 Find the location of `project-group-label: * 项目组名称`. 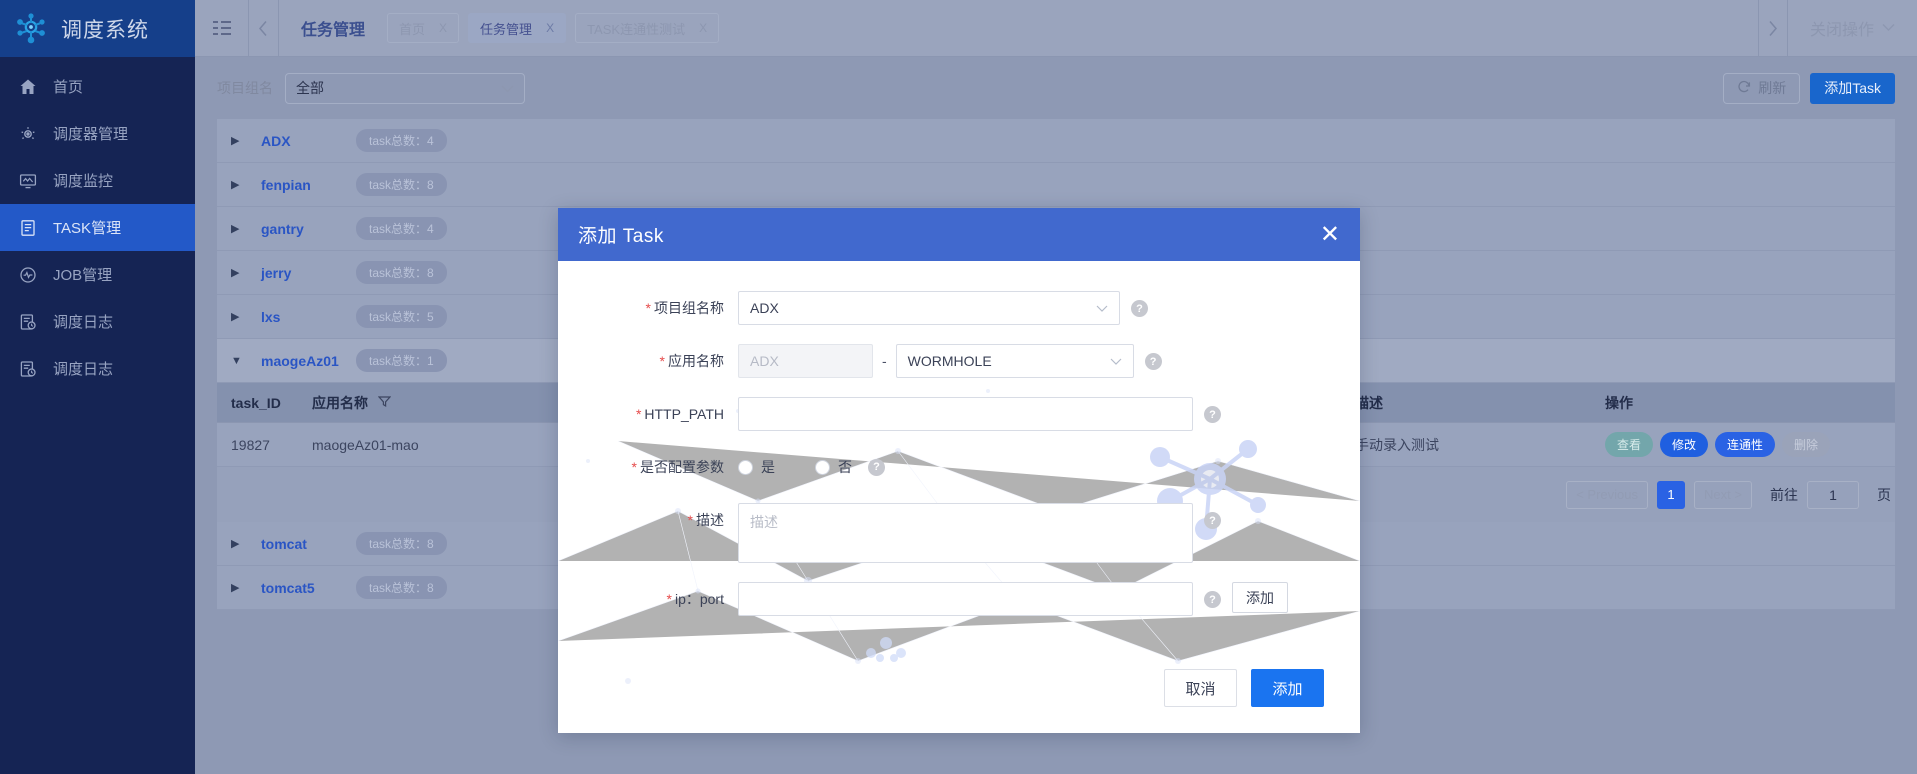

project-group-label: * 项目组名称 is located at coordinates (648, 308).